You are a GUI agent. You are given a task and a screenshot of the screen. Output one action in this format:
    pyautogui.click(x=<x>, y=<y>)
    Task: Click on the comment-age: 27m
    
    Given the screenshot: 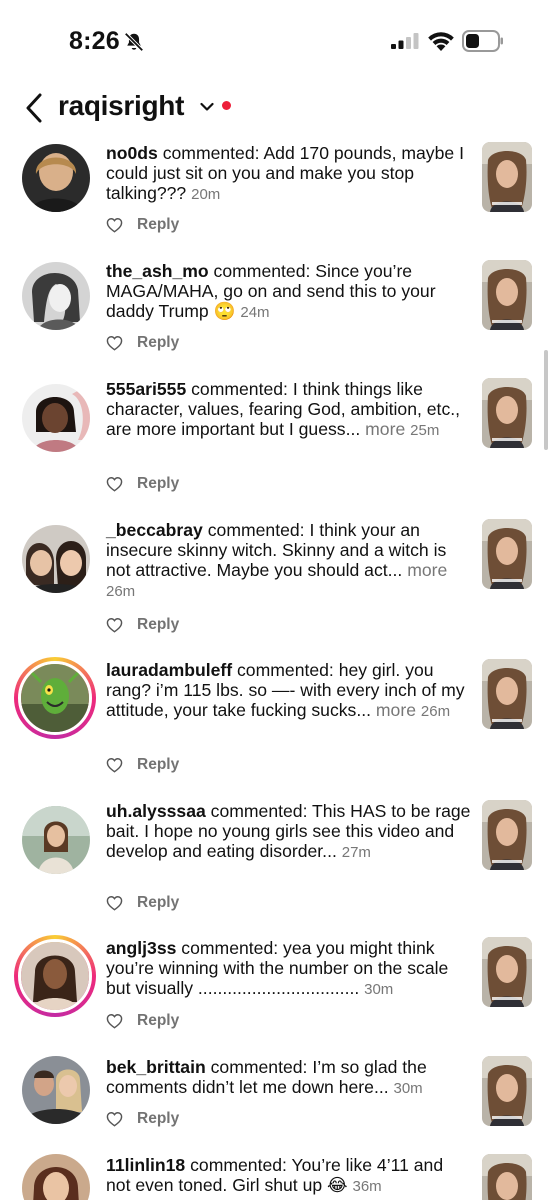 What is the action you would take?
    pyautogui.click(x=356, y=852)
    